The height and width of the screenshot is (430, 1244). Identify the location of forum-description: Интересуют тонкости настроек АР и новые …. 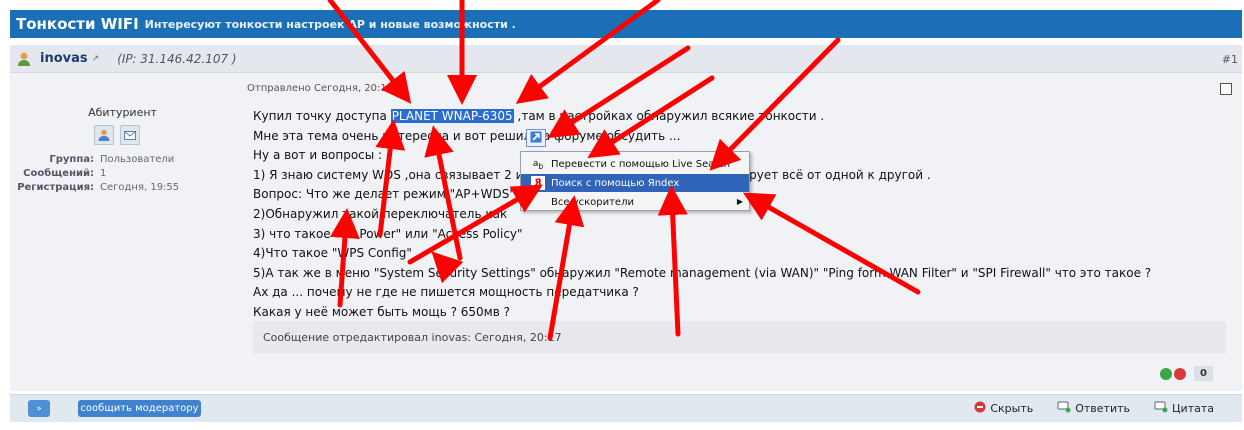
(330, 24).